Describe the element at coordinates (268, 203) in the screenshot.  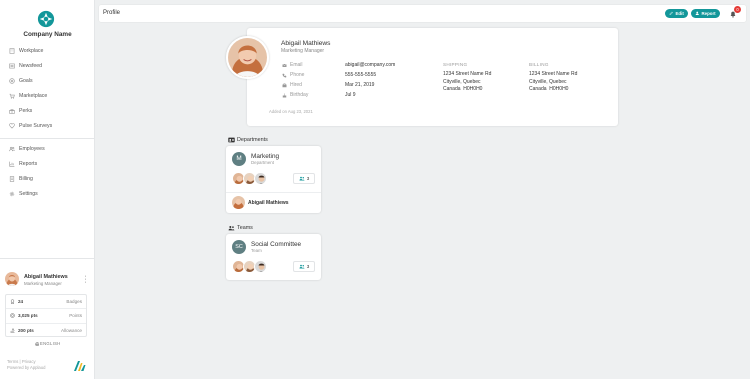
I see `department-lead-name: Abigail Mathiews` at that location.